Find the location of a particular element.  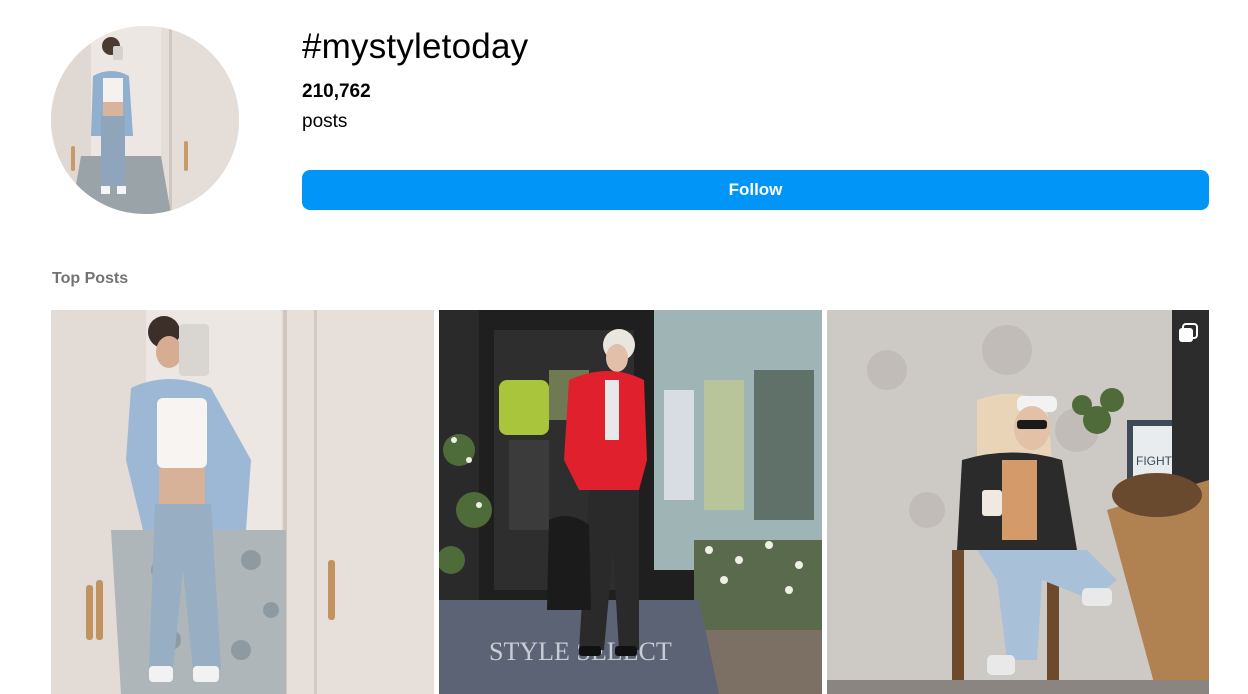

avatar-image is located at coordinates (145, 120).